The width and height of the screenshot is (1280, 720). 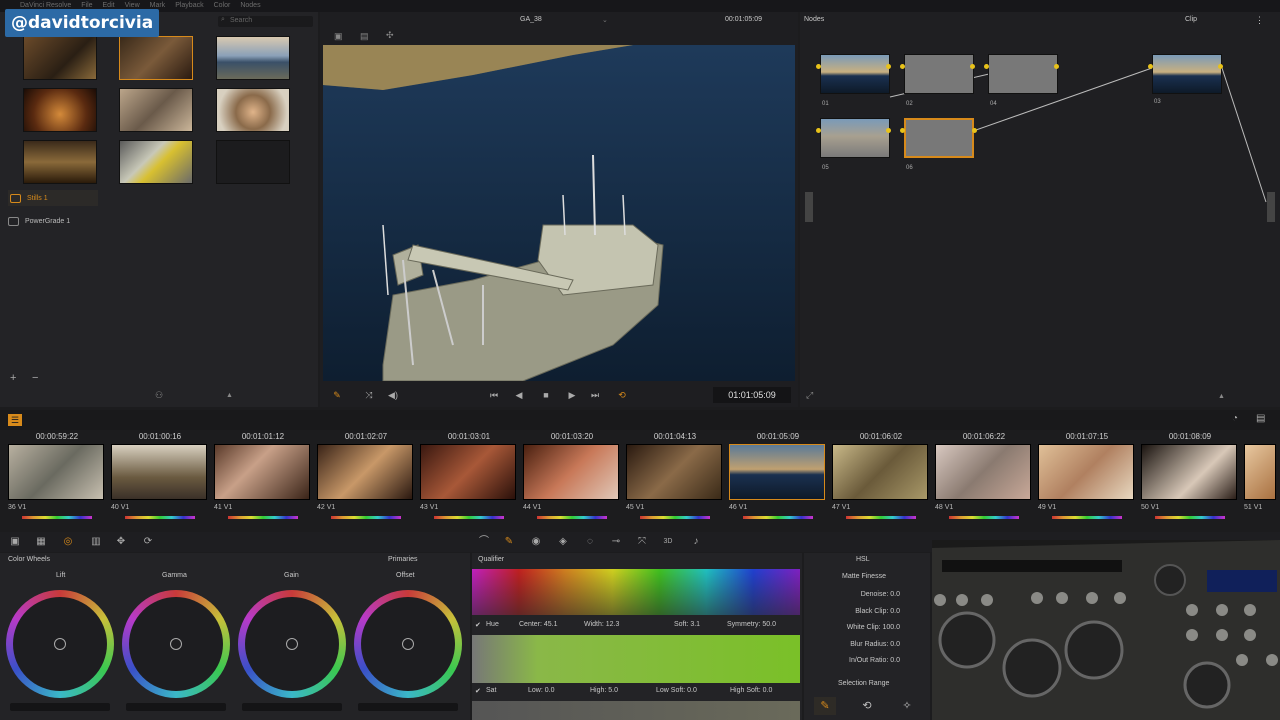 What do you see at coordinates (478, 625) in the screenshot?
I see `hue-checkbox: ✔` at bounding box center [478, 625].